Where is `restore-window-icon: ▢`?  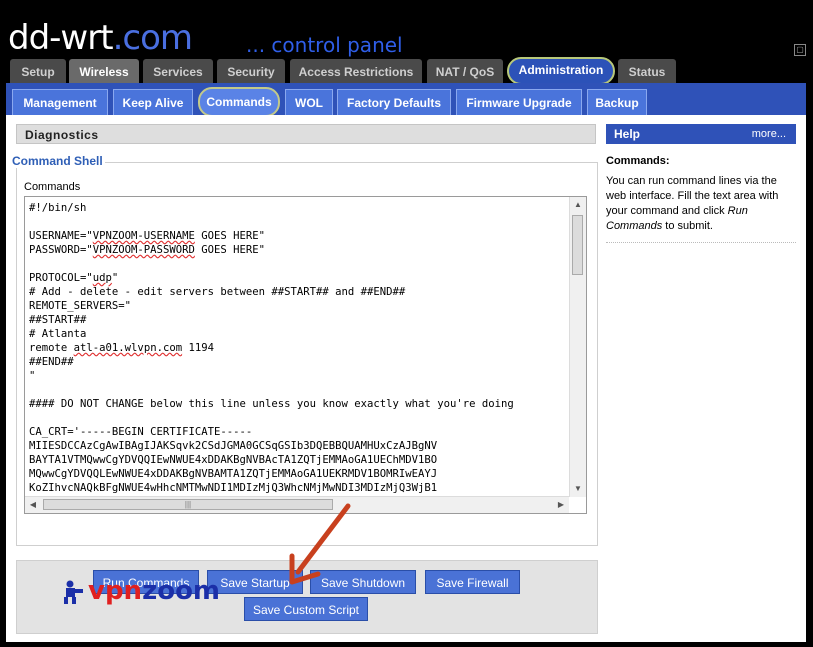 restore-window-icon: ▢ is located at coordinates (800, 50).